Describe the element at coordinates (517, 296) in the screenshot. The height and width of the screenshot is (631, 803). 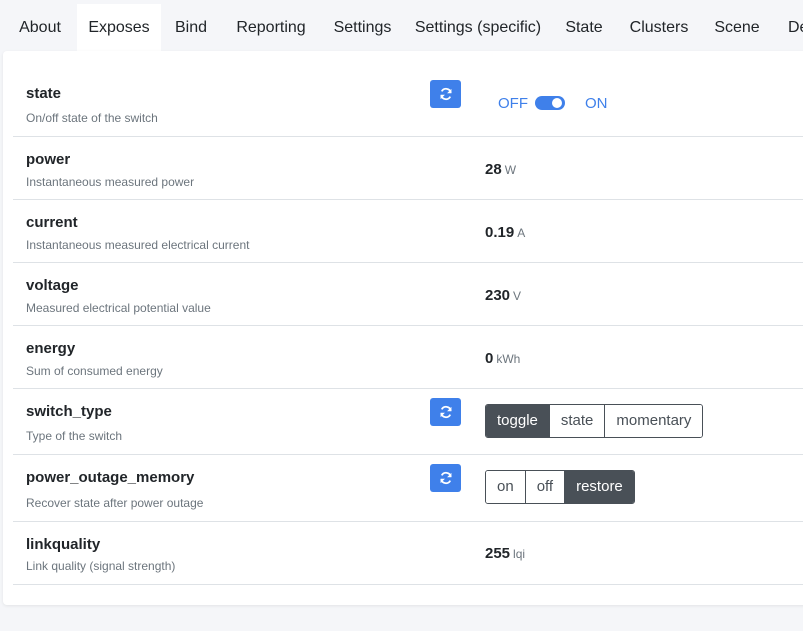
I see `value-unit: V` at that location.